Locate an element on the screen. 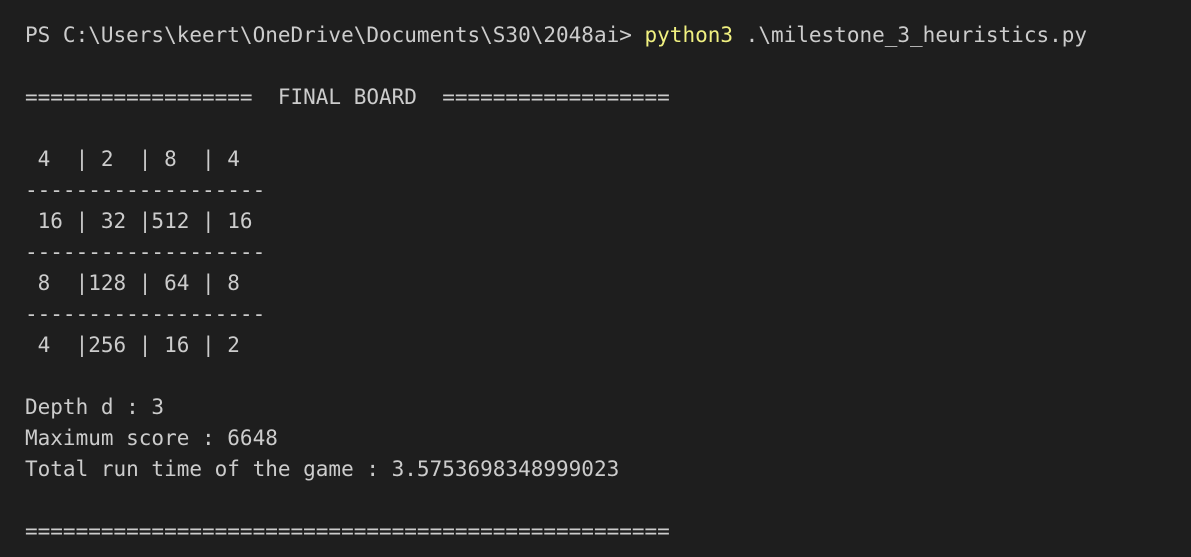  depth-line: Depth d : 3 is located at coordinates (95, 407).